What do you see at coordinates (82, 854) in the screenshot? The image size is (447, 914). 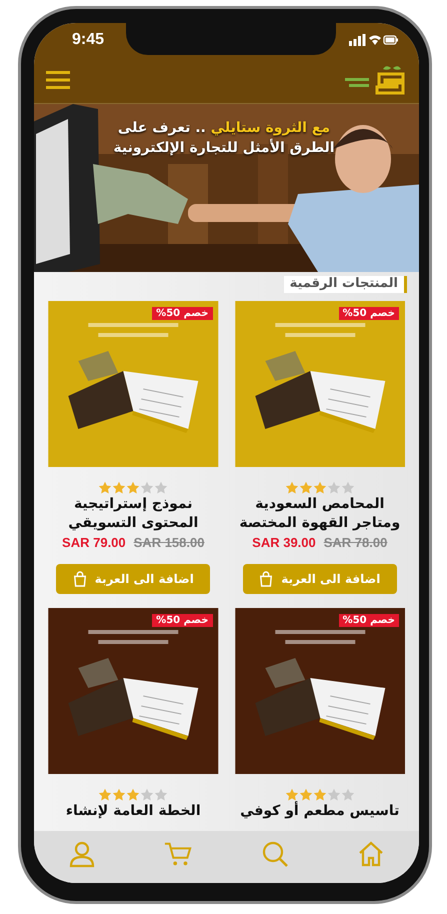 I see `profile-icon` at bounding box center [82, 854].